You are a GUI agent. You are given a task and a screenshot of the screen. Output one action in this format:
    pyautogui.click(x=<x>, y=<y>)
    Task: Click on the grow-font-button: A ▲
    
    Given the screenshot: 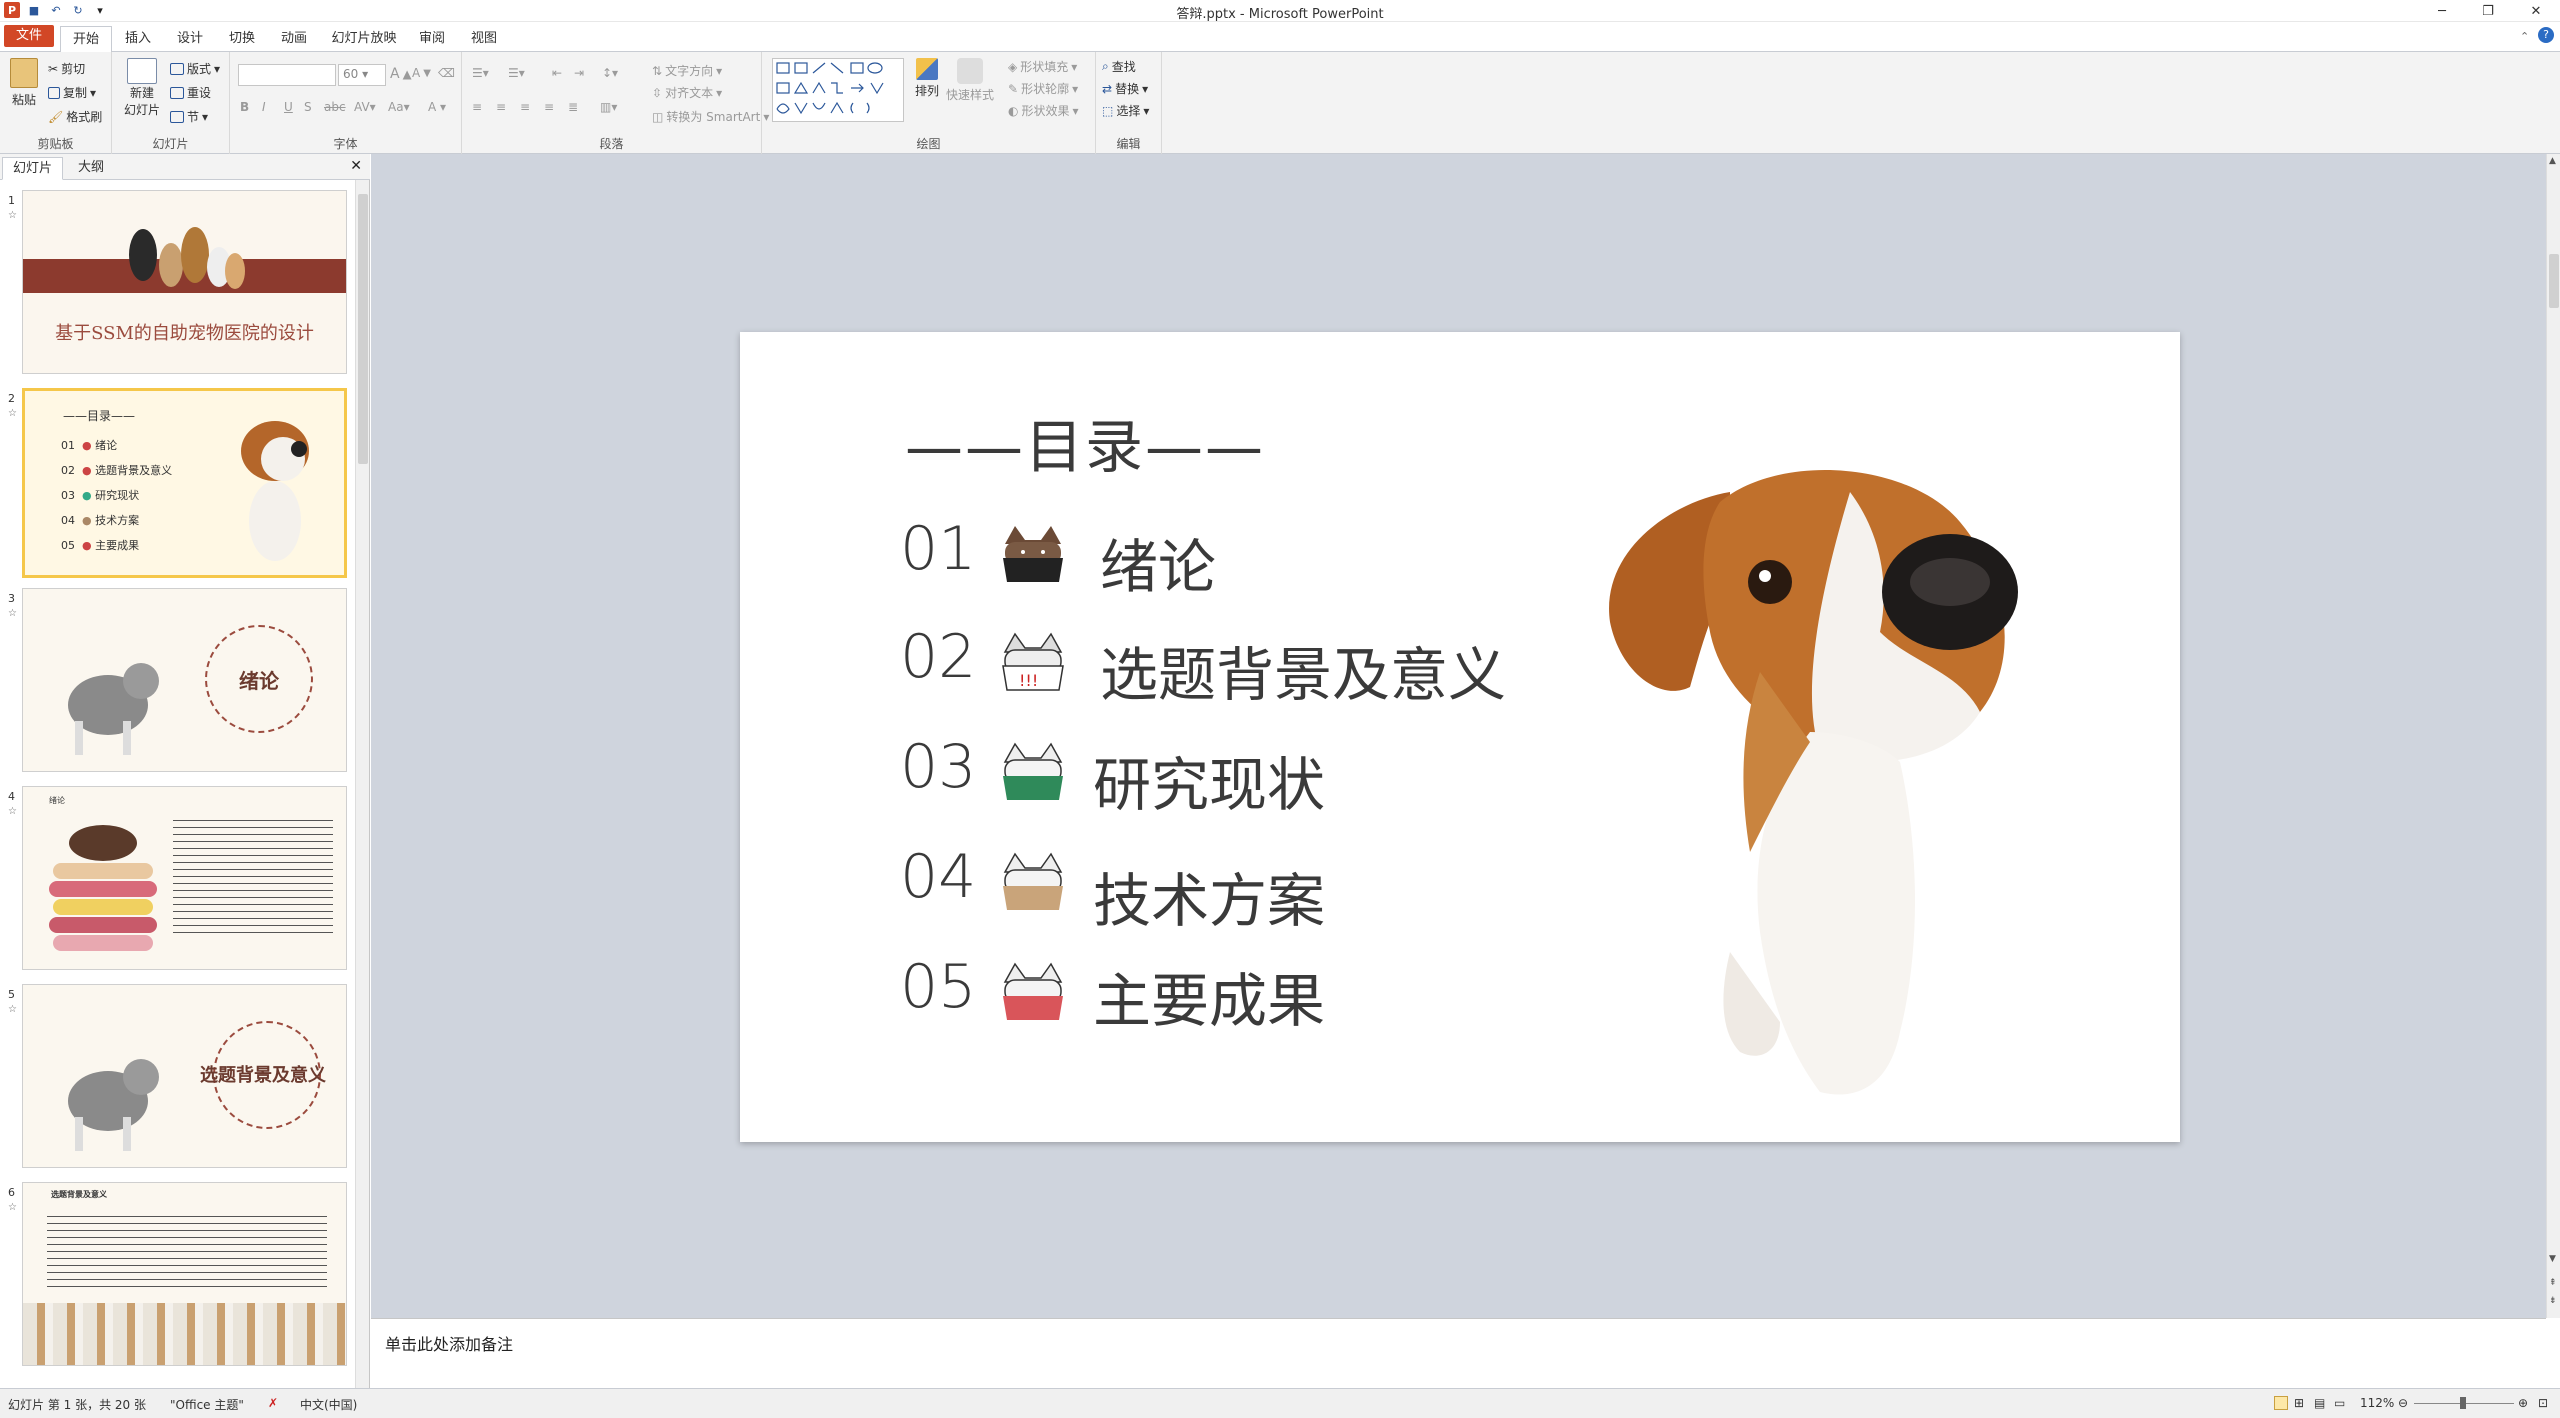 What is the action you would take?
    pyautogui.click(x=401, y=74)
    